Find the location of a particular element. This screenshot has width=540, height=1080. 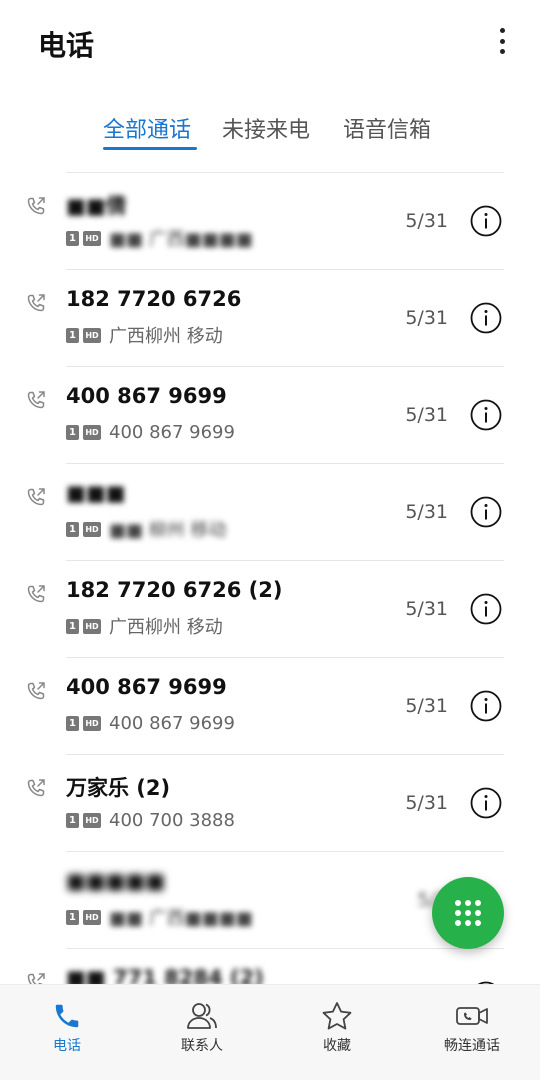

nav-label: 电话 is located at coordinates (67, 1046).